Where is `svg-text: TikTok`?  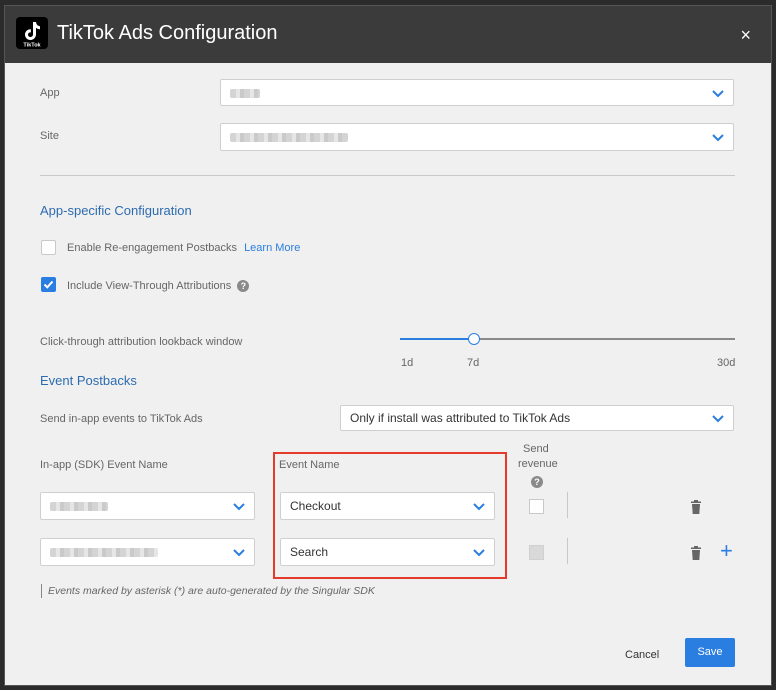 svg-text: TikTok is located at coordinates (32, 46).